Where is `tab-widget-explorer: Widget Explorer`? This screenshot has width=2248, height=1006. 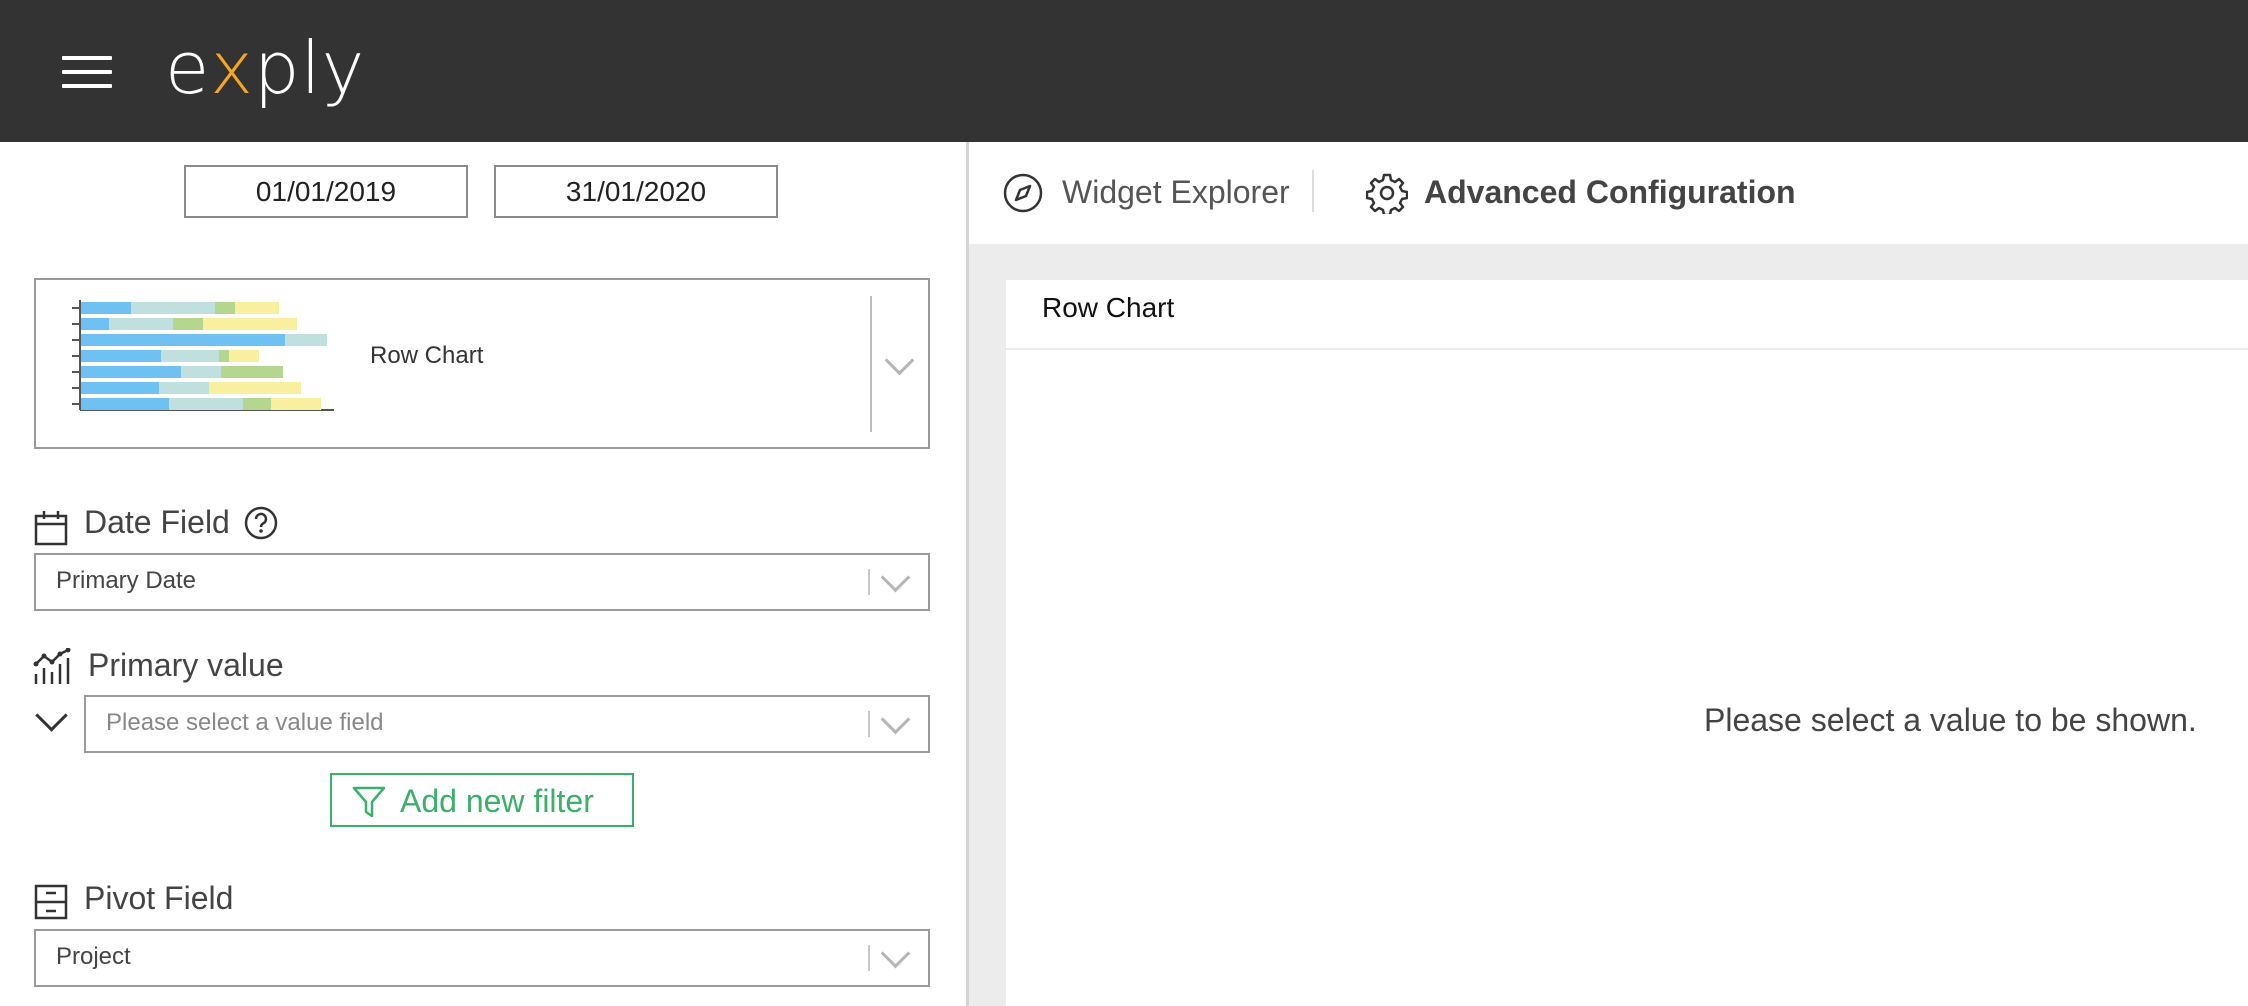 tab-widget-explorer: Widget Explorer is located at coordinates (1176, 192).